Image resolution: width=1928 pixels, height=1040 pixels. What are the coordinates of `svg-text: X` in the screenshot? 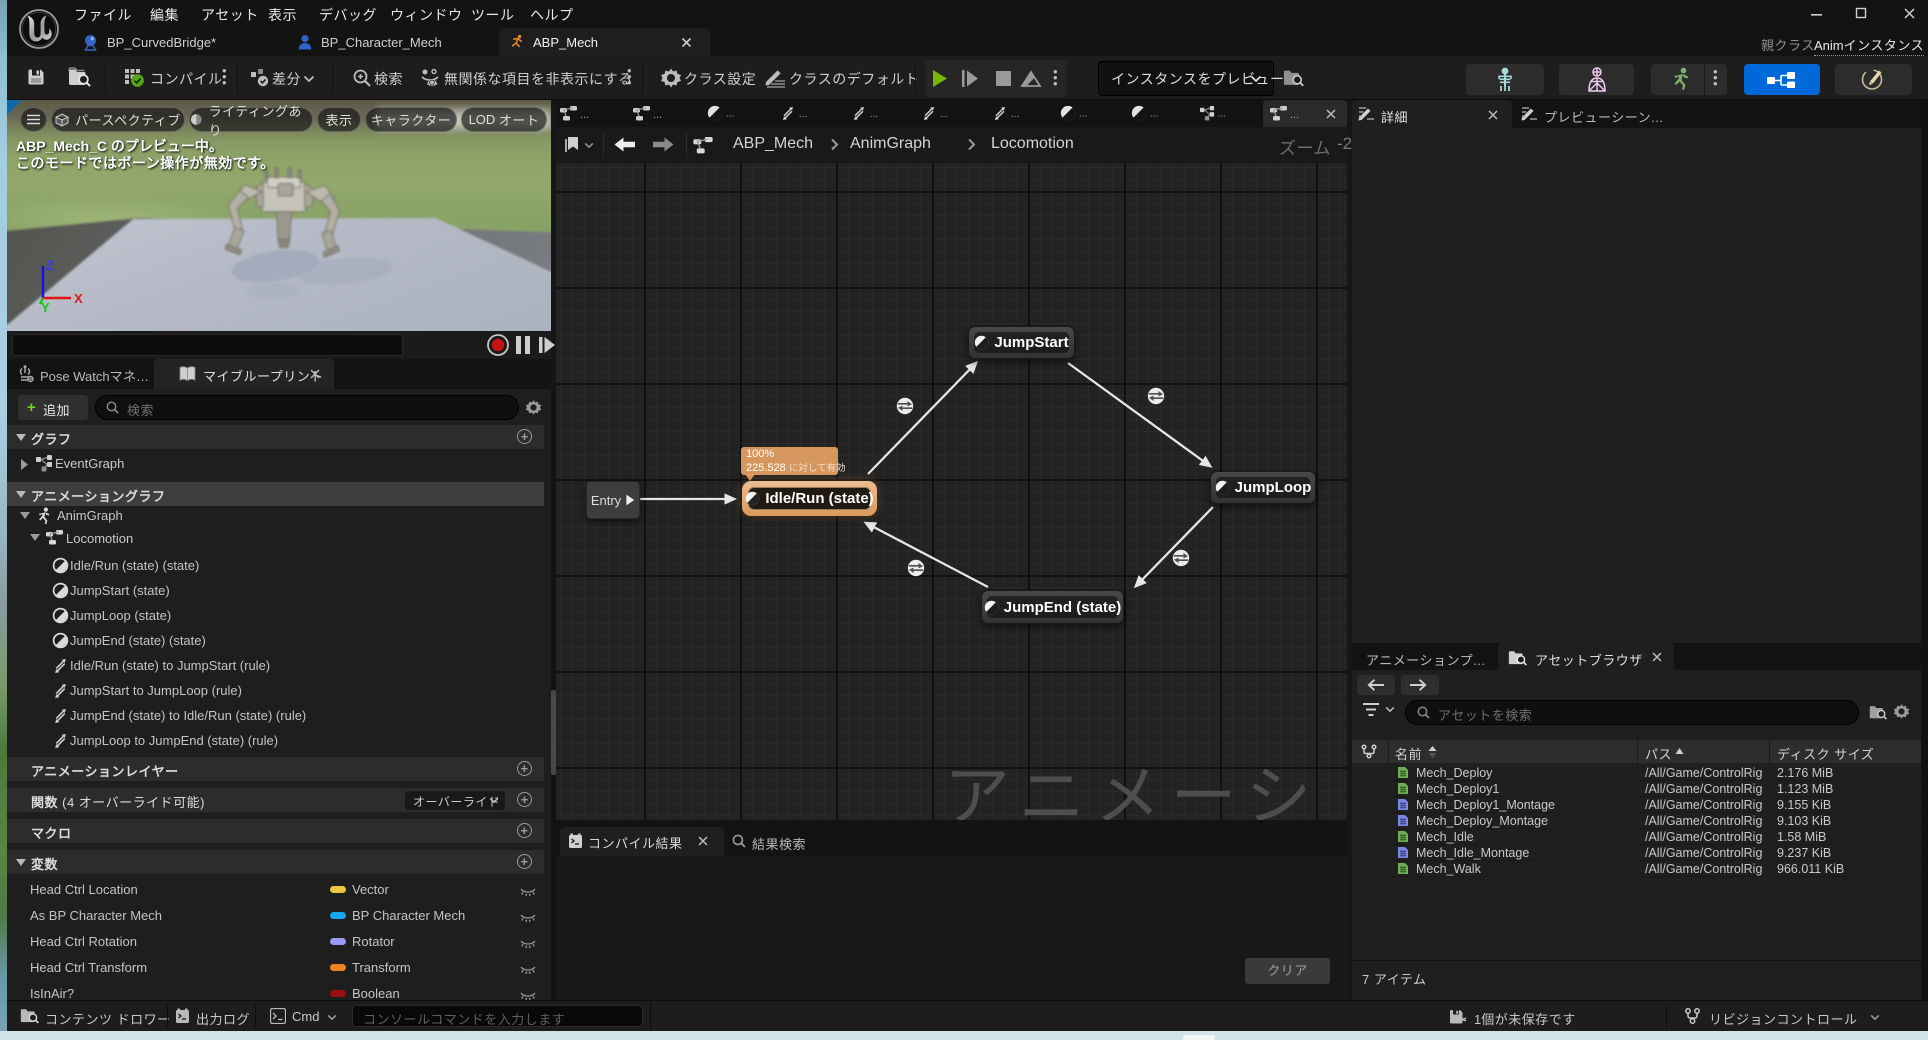 It's located at (78, 298).